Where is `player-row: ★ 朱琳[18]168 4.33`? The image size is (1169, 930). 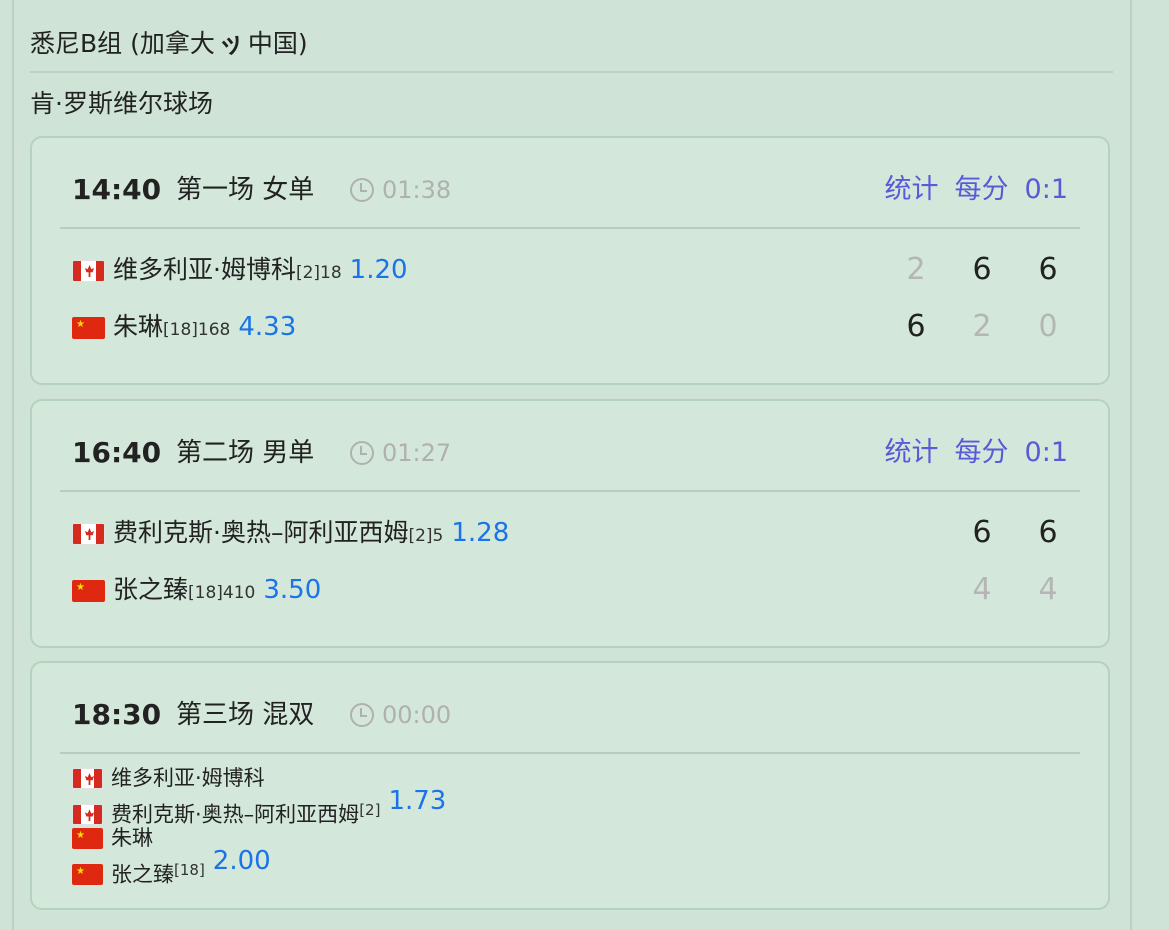
player-row: ★ 朱琳[18]168 4.33 is located at coordinates (184, 327).